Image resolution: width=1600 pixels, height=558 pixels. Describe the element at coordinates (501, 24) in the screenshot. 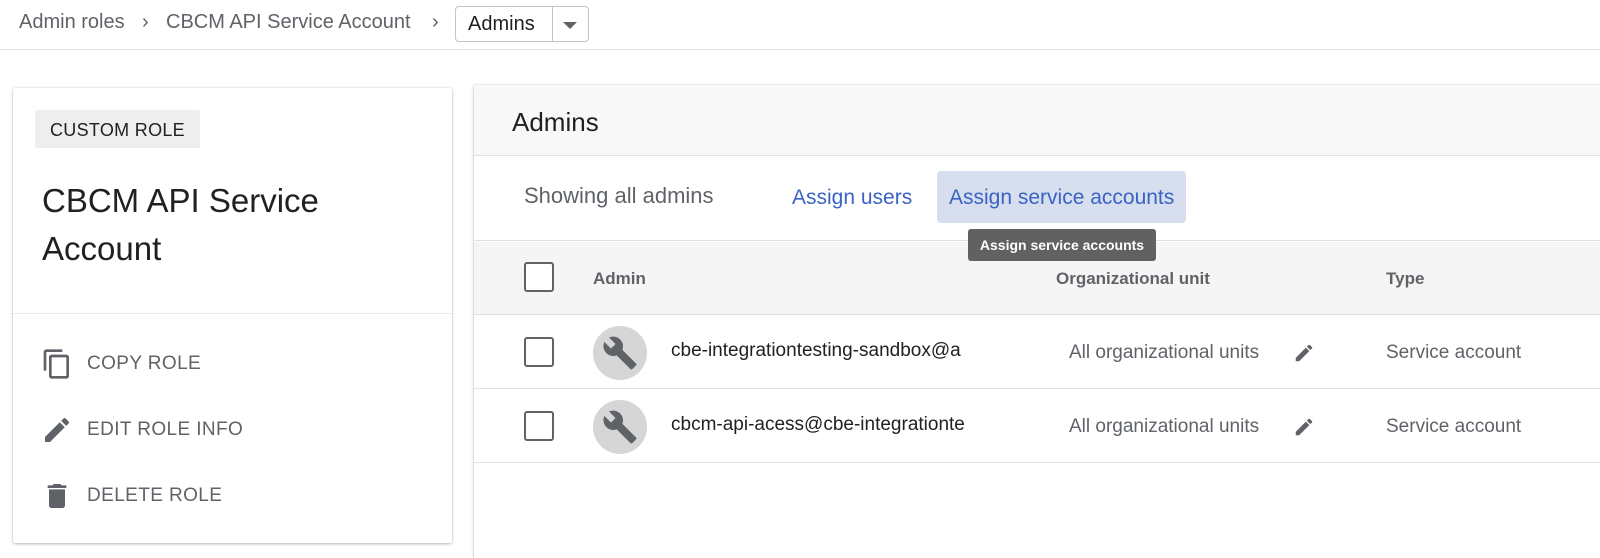

I see `breadcrumb-current: Admins` at that location.